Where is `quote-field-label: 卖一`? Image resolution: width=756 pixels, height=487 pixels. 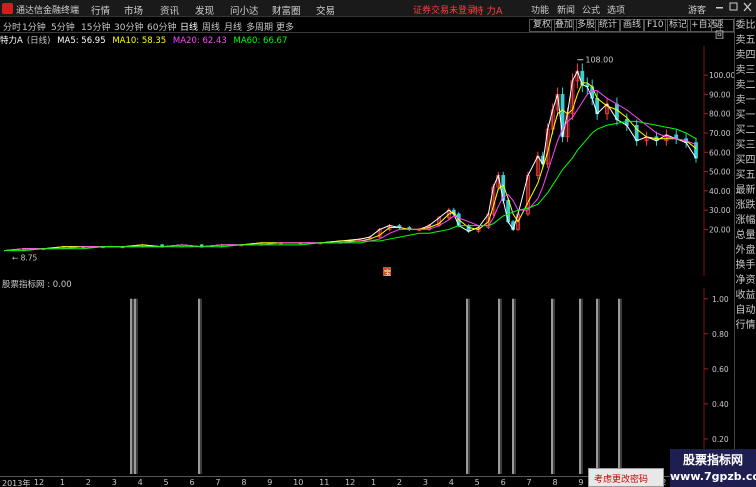
quote-field-label: 卖一 is located at coordinates (745, 100).